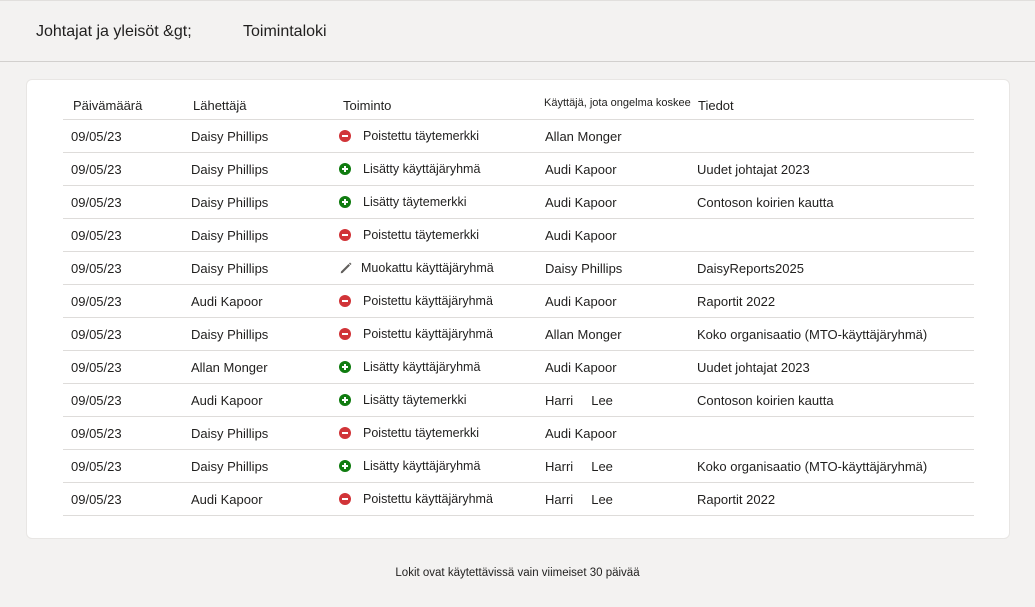  Describe the element at coordinates (367, 105) in the screenshot. I see `column-header-action: Toiminto` at that location.